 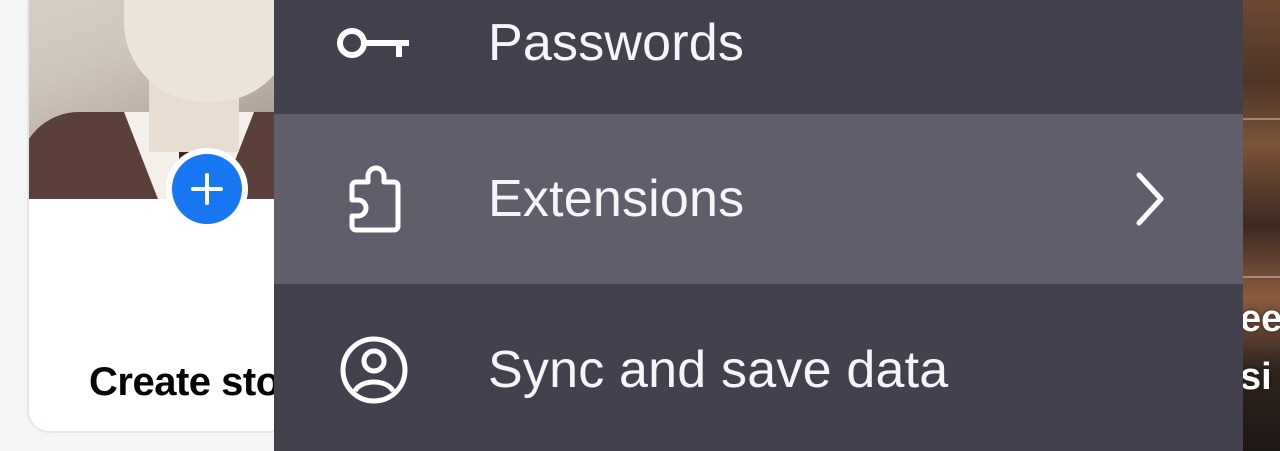 What do you see at coordinates (616, 199) in the screenshot?
I see `menu-item-label: Extensions` at bounding box center [616, 199].